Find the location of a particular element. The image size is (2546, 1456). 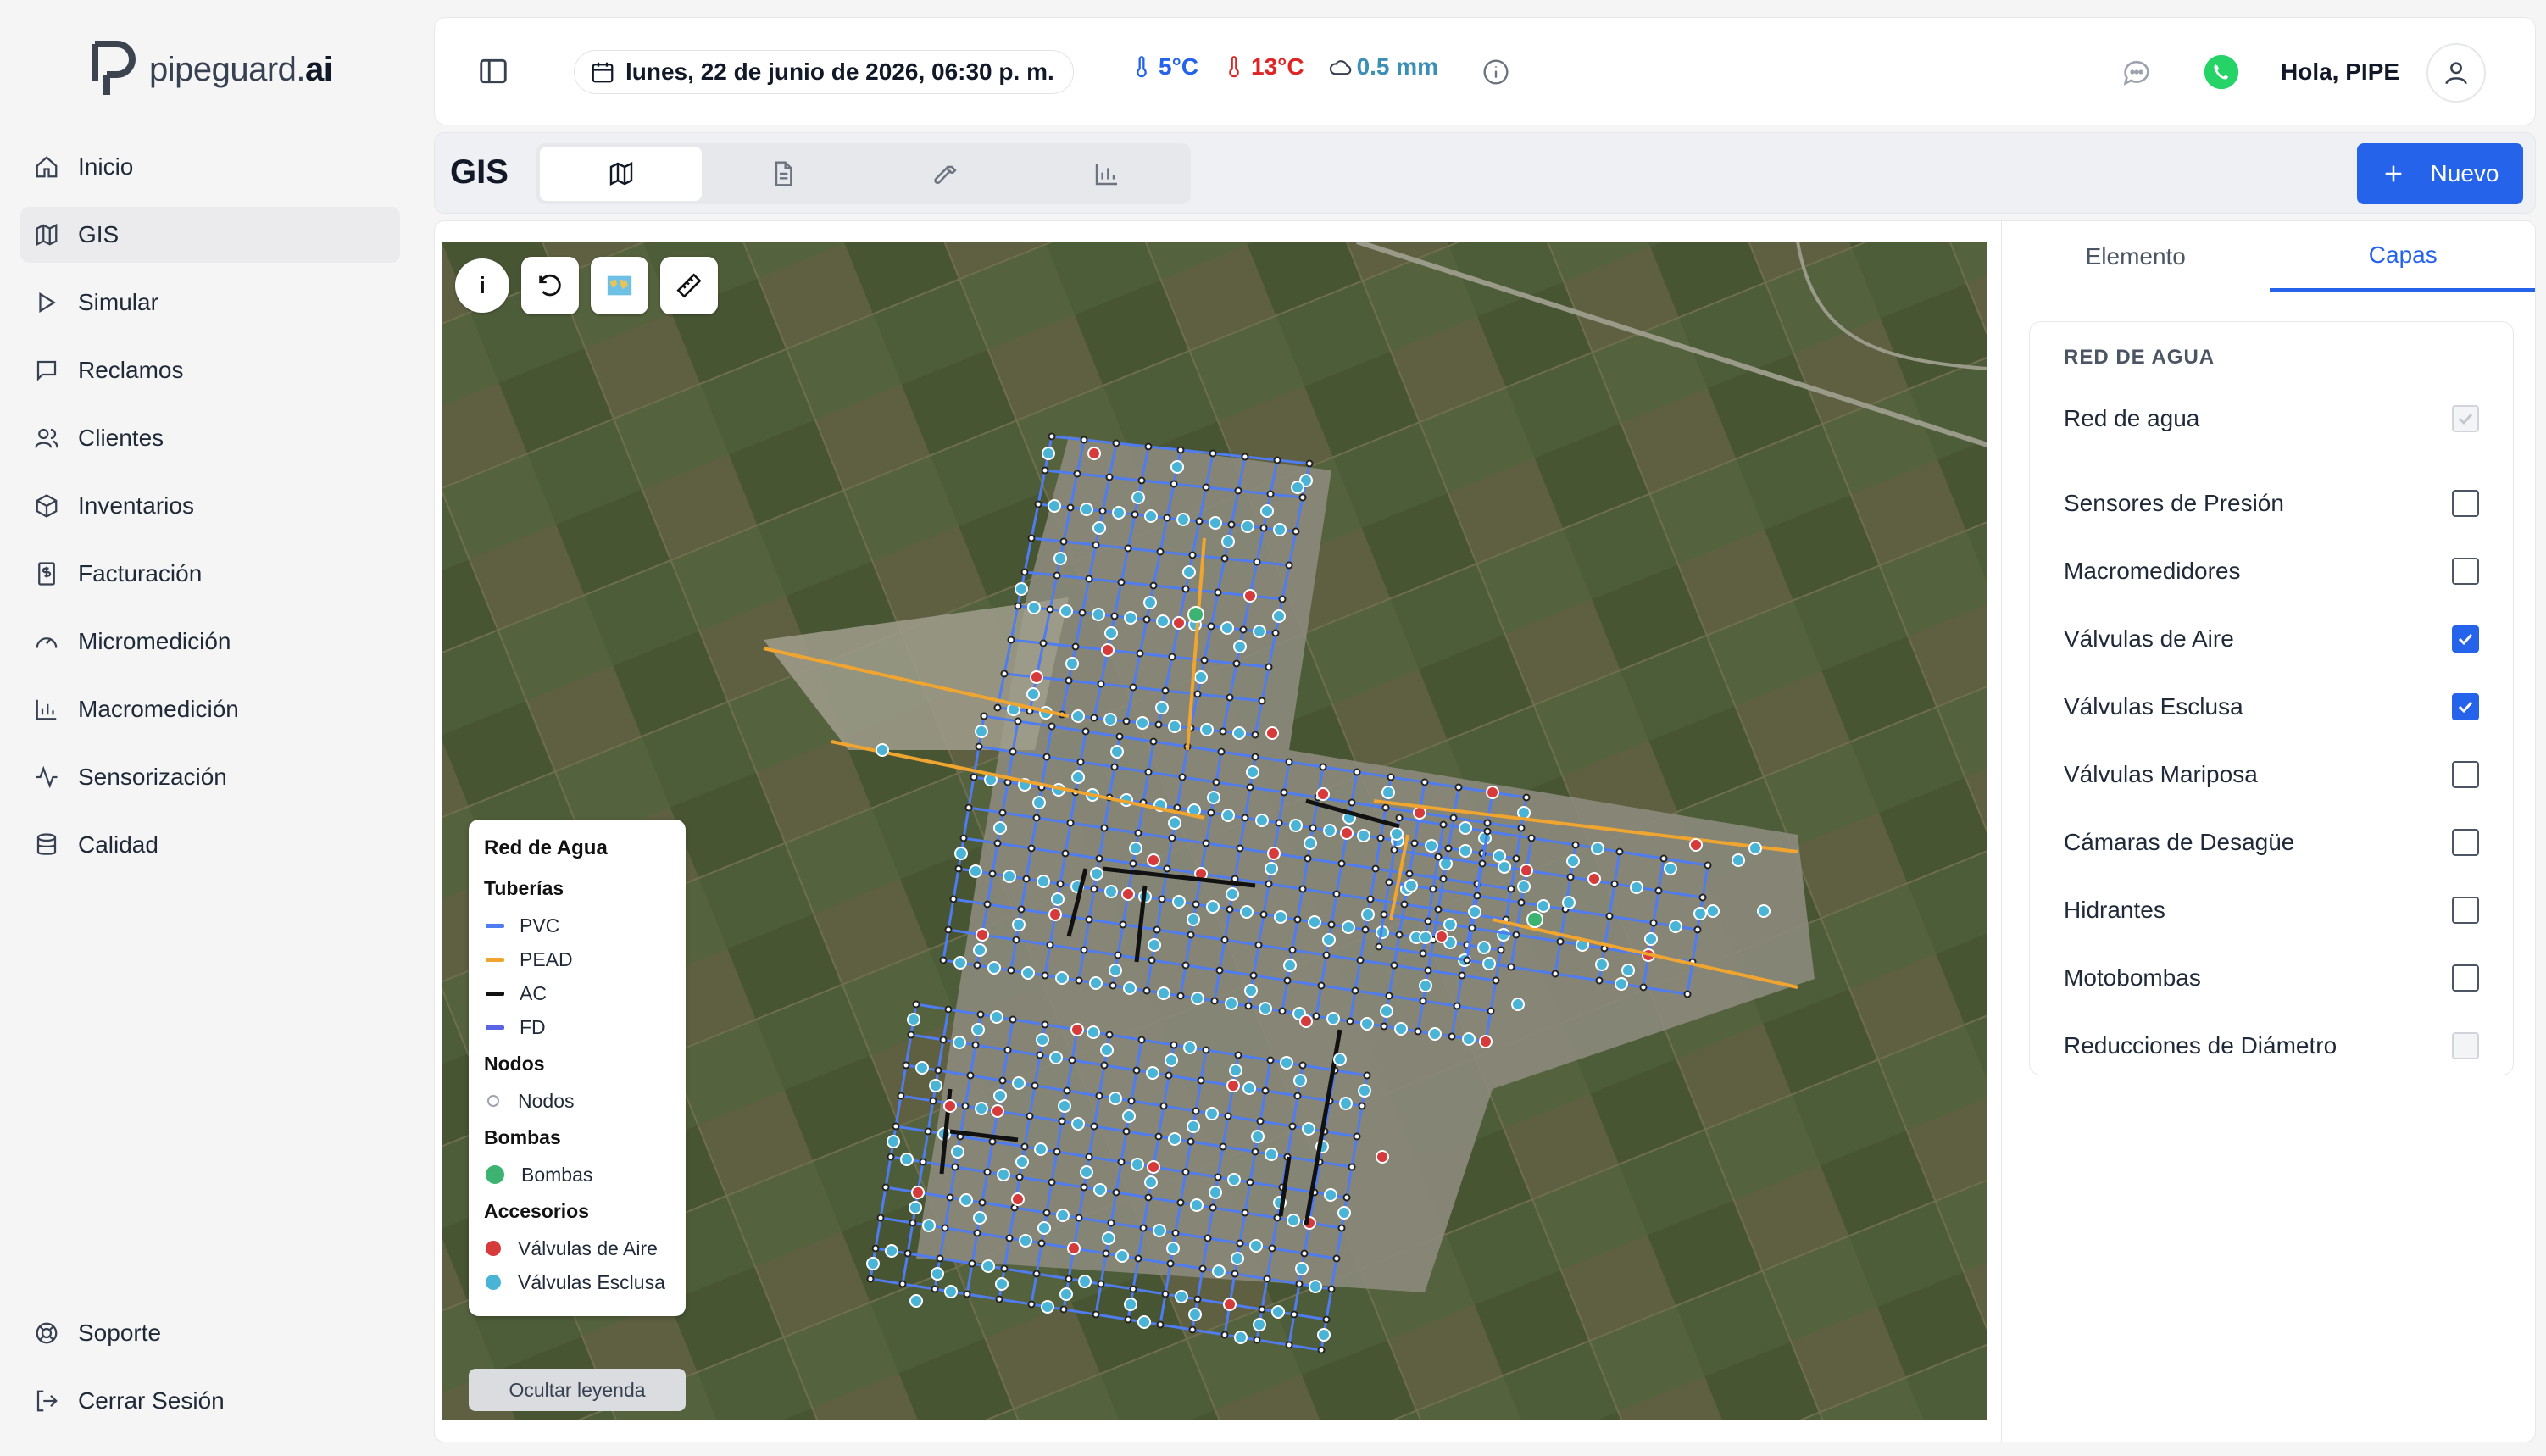

sidebar-item-micromedicion: Micromedición is located at coordinates (210, 642).